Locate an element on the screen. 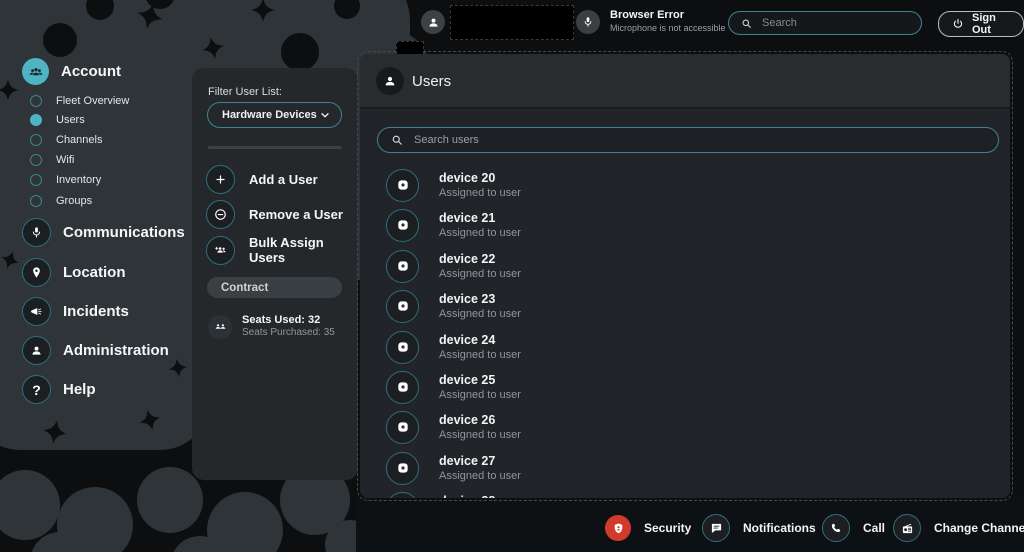  redacted-region is located at coordinates (512, 22).